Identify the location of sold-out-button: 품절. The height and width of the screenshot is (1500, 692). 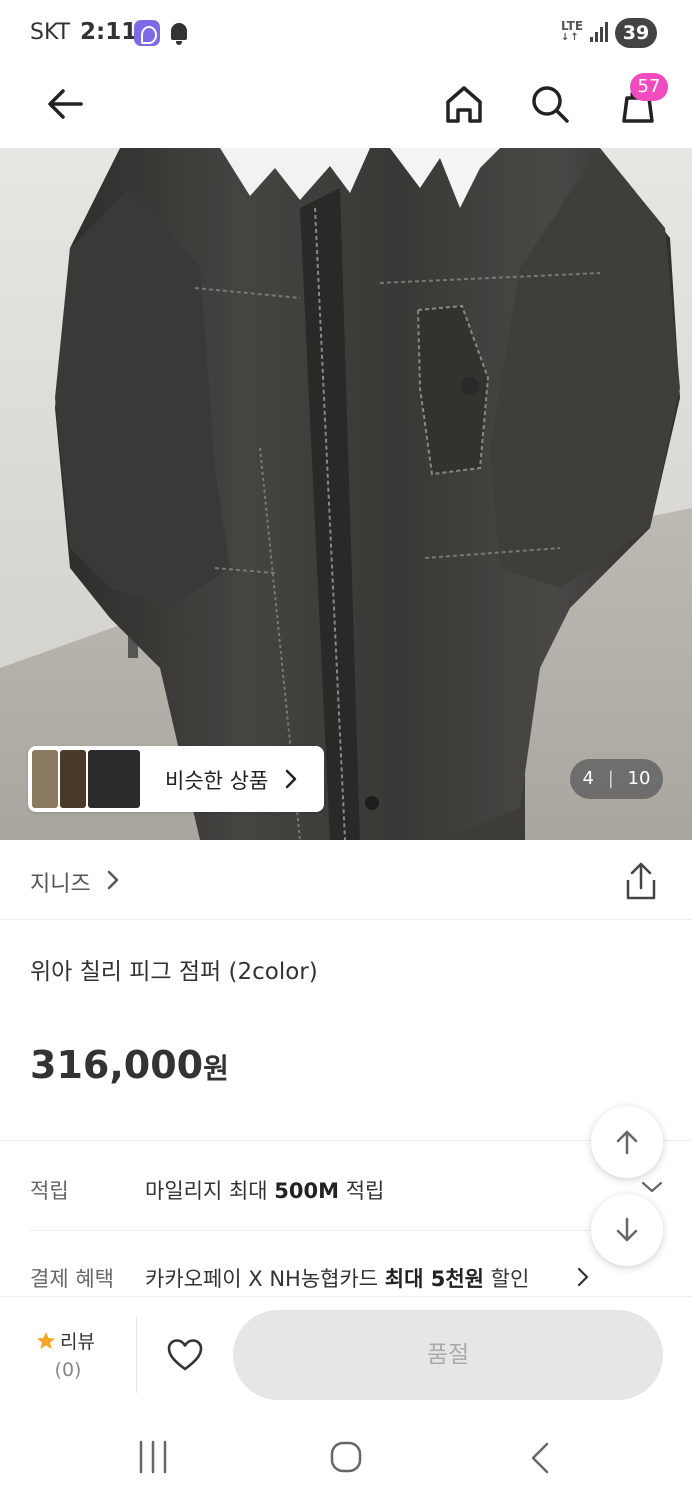
(448, 1355).